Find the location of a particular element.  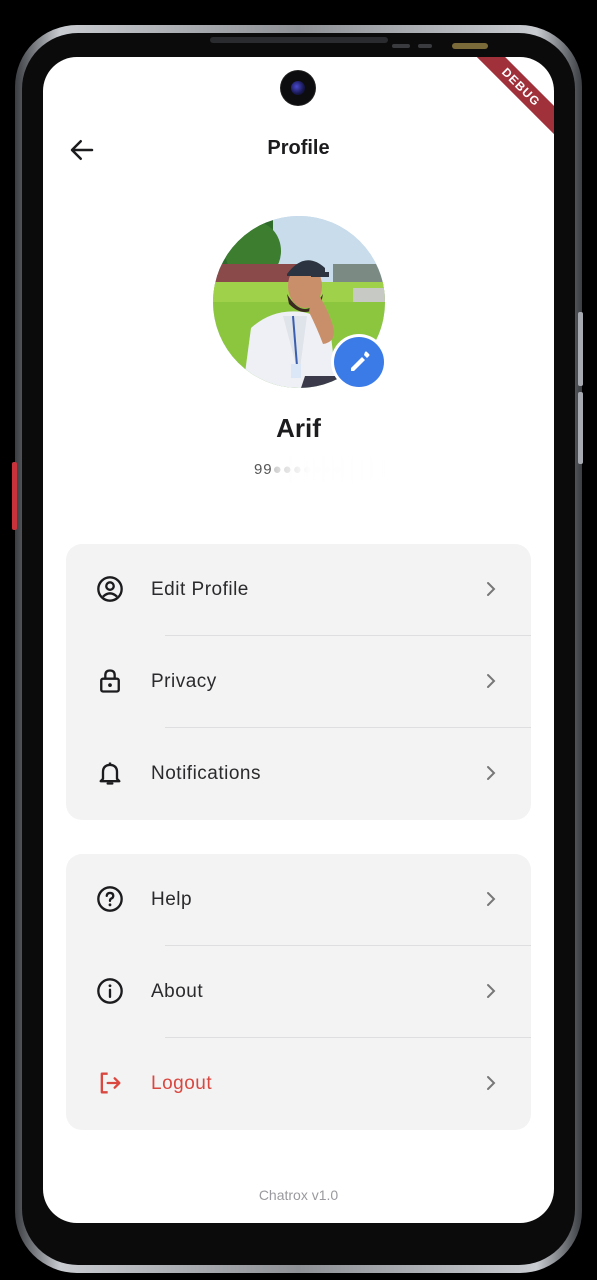

side-accent is located at coordinates (14, 496).